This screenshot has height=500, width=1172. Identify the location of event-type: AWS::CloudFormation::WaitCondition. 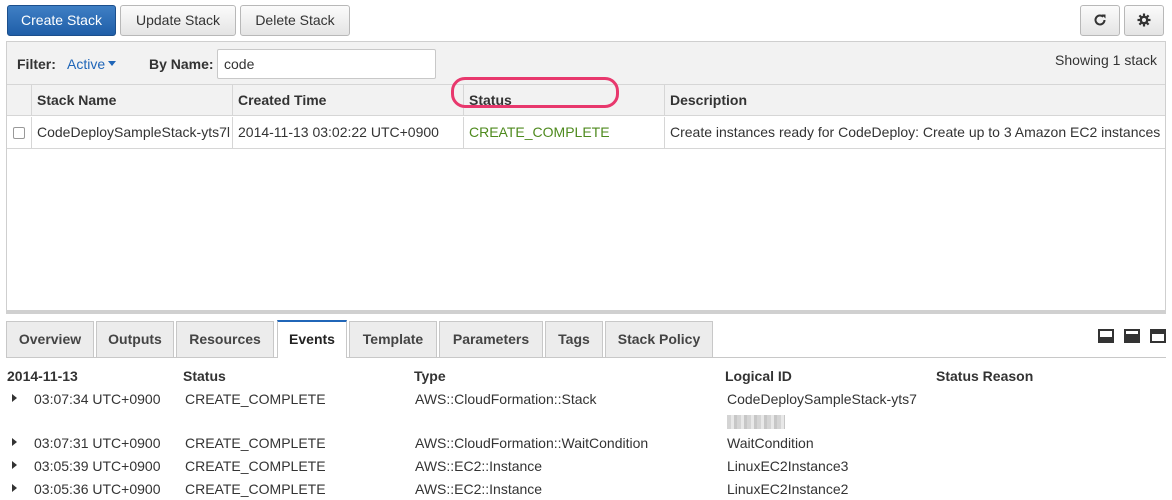
(532, 443).